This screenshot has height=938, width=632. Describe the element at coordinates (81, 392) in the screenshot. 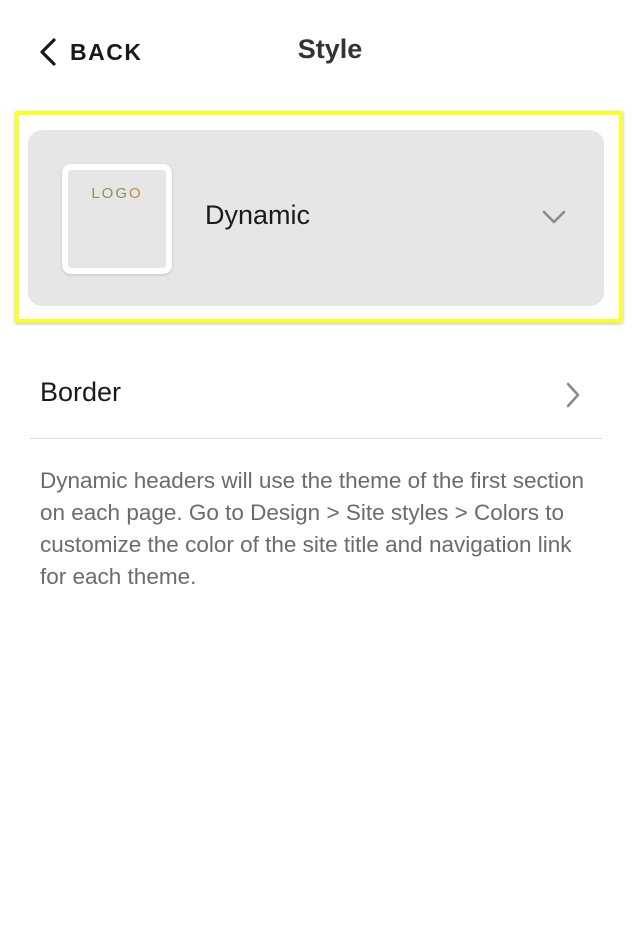

I see `border-label: Border` at that location.